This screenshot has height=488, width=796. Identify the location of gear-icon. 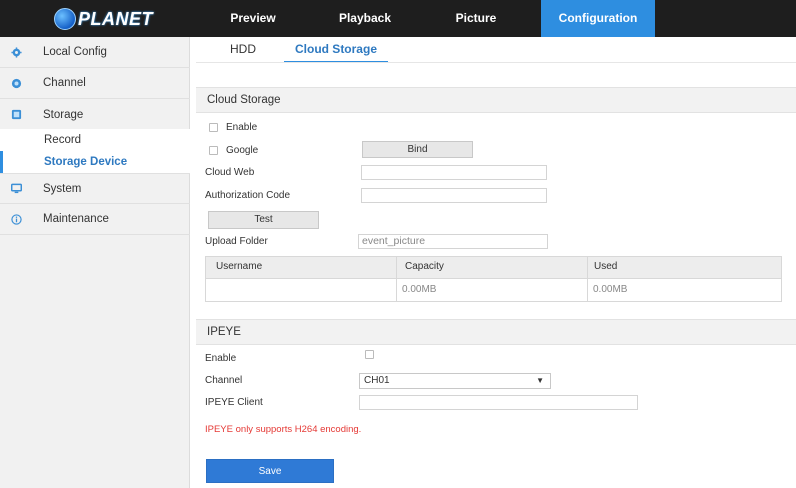
(16, 52).